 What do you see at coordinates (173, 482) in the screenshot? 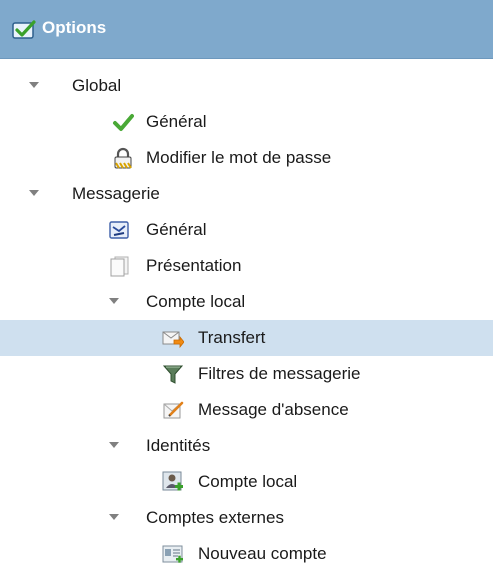
I see `add-identity-icon` at bounding box center [173, 482].